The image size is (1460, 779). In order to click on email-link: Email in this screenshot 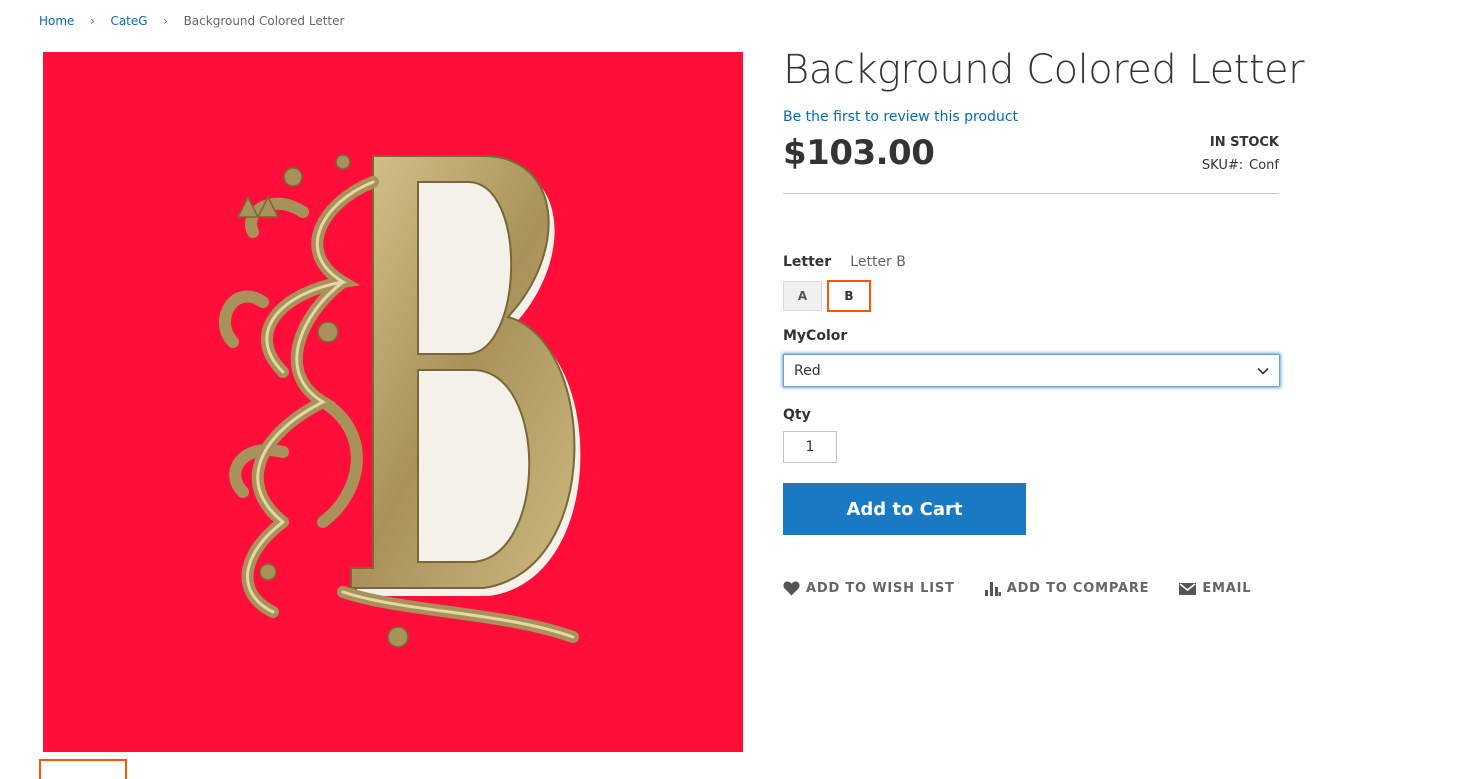, I will do `click(1215, 588)`.